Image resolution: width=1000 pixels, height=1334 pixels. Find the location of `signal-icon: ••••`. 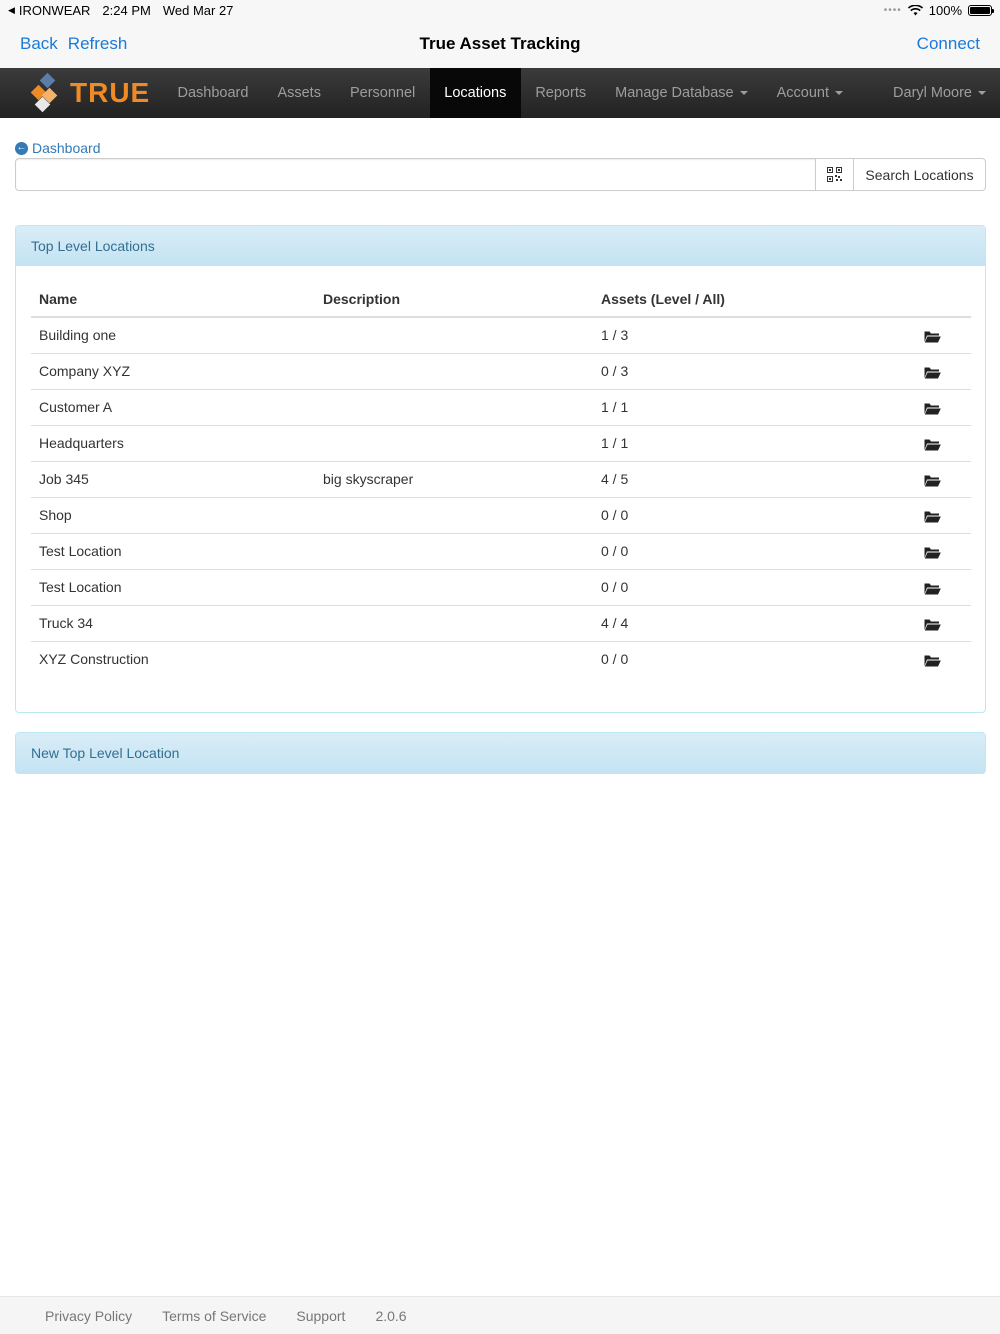

signal-icon: •••• is located at coordinates (892, 10).